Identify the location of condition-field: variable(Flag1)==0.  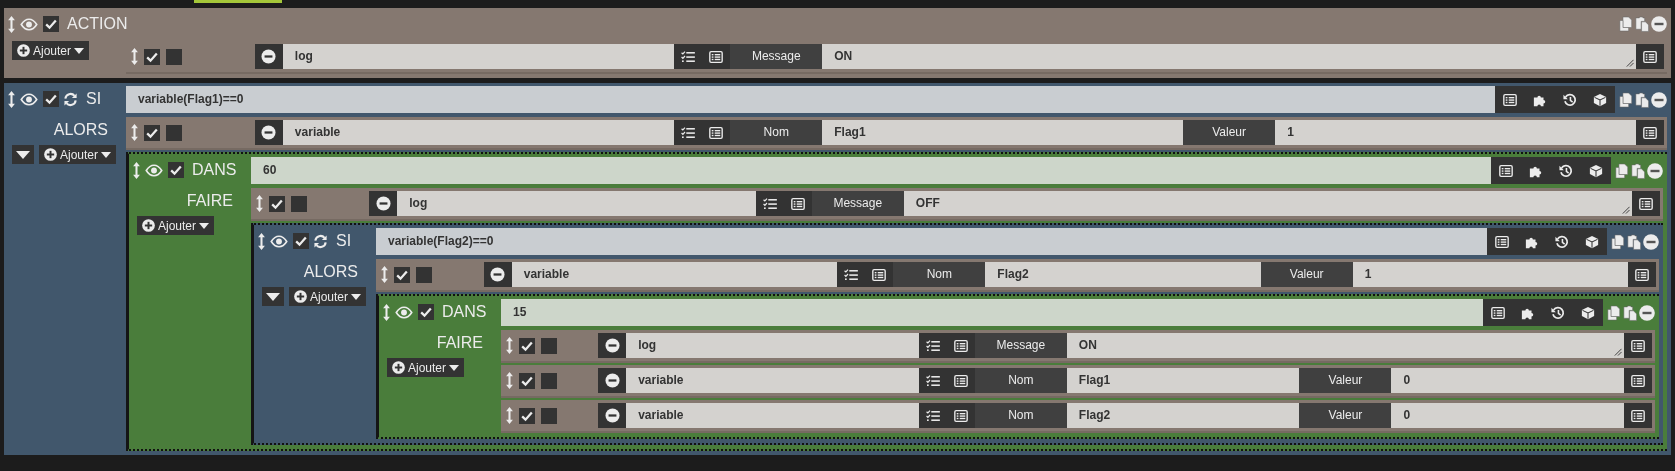
(810, 99).